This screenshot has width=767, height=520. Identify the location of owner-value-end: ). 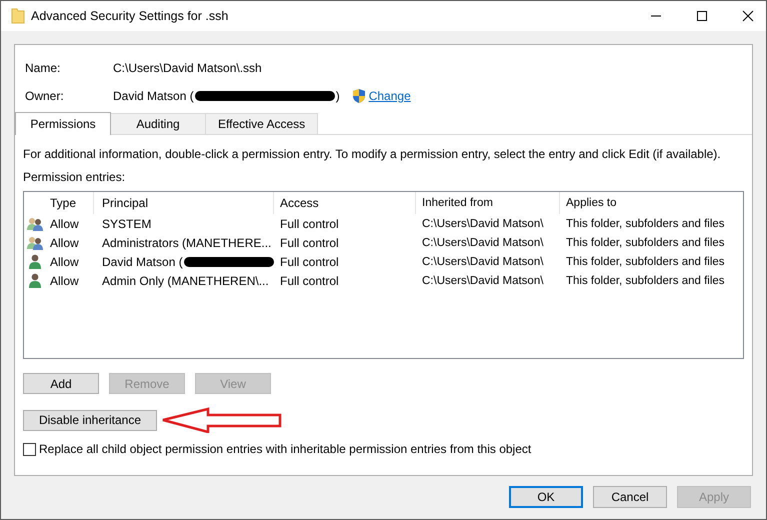
(338, 96).